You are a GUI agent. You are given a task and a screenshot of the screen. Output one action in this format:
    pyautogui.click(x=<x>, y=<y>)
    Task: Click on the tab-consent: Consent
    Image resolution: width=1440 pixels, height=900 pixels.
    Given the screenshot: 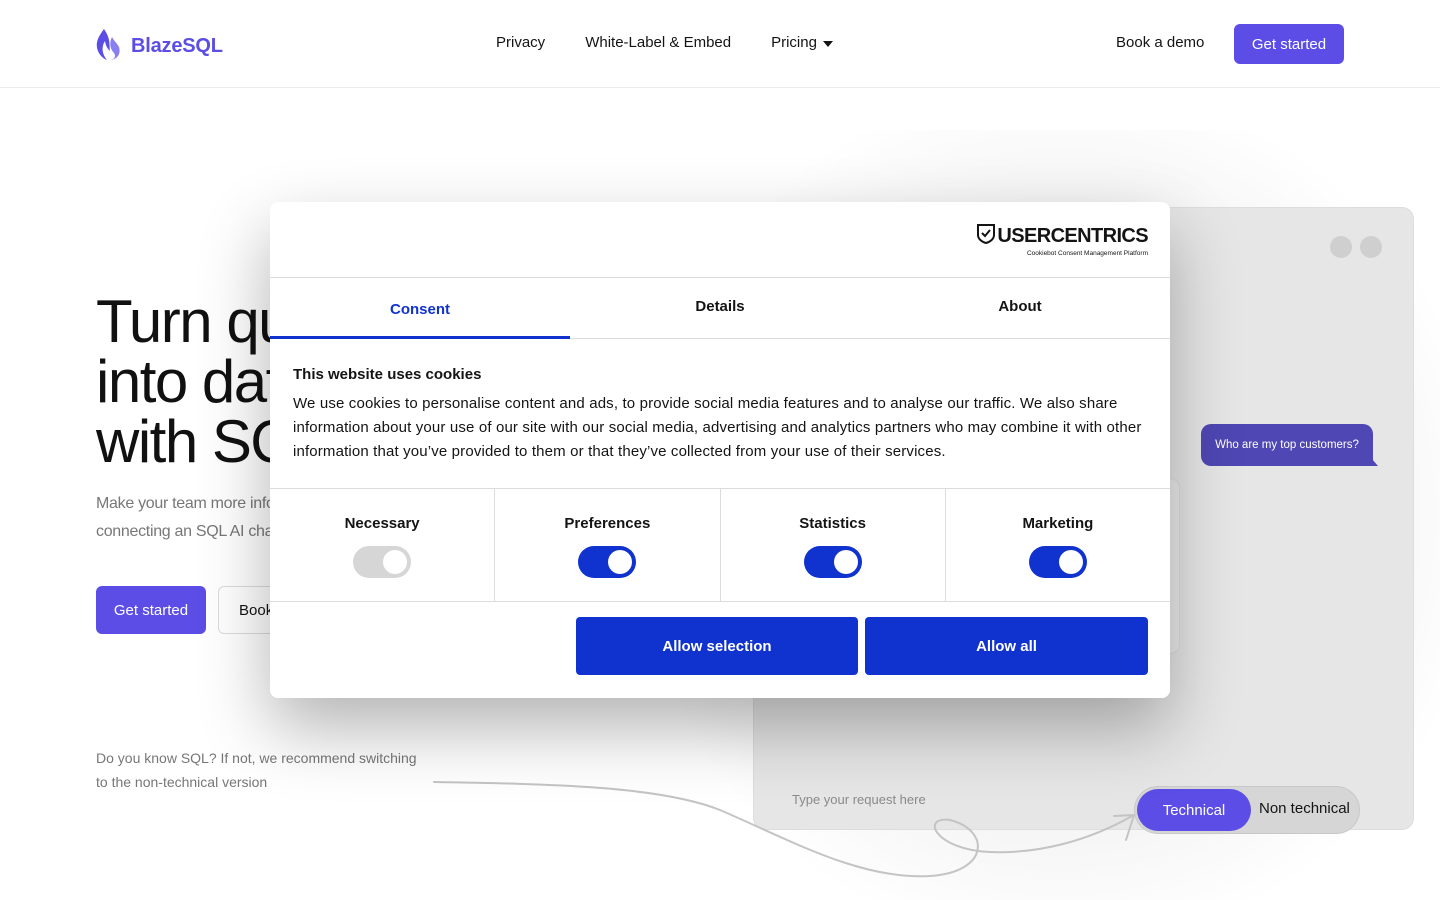 What is the action you would take?
    pyautogui.click(x=420, y=308)
    